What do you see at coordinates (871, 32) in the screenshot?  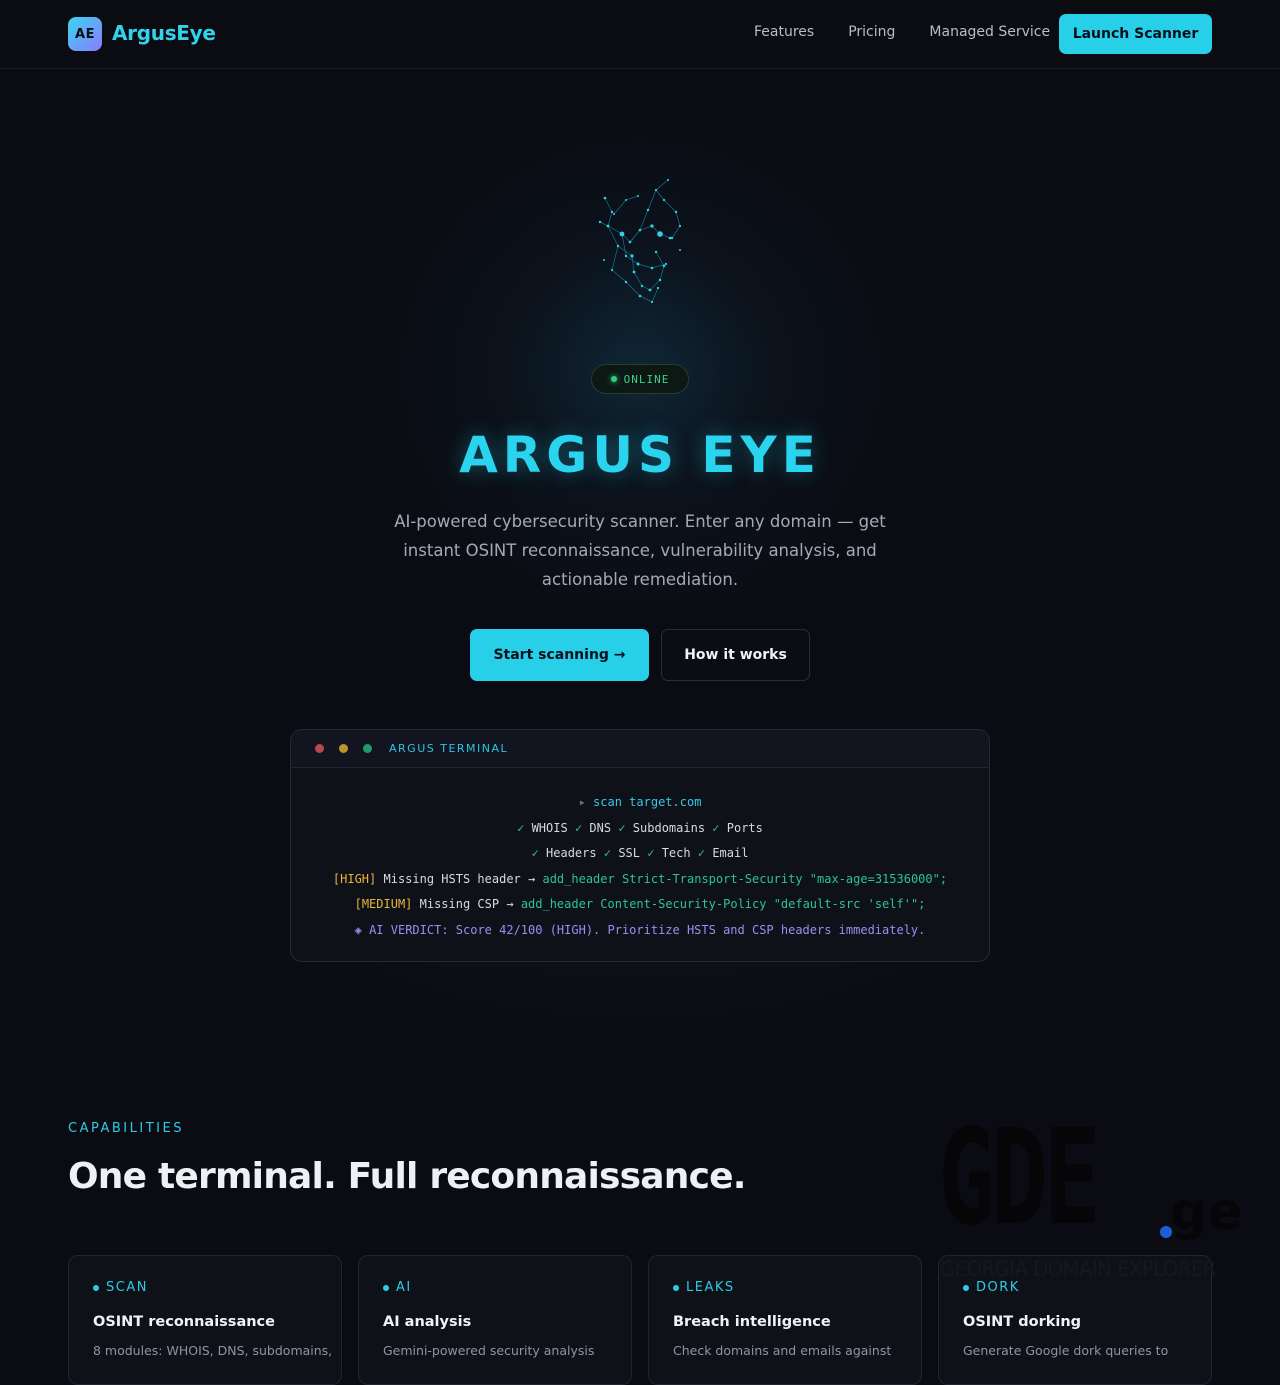 I see `nav-link-pricing: Pricing` at bounding box center [871, 32].